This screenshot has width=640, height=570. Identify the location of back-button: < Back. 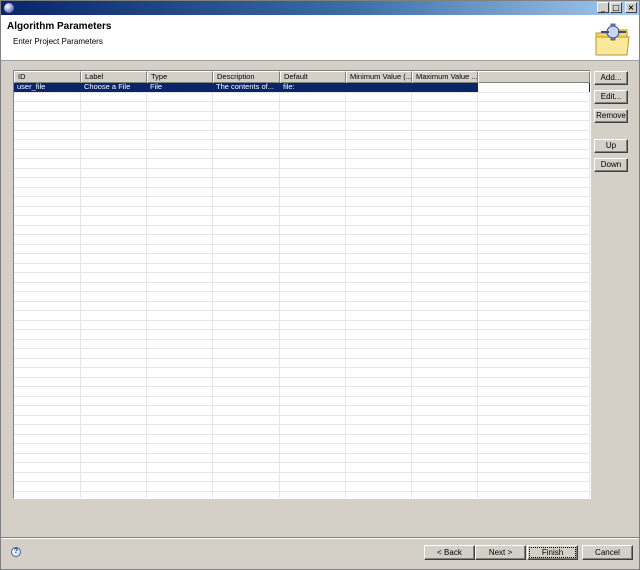
(449, 552).